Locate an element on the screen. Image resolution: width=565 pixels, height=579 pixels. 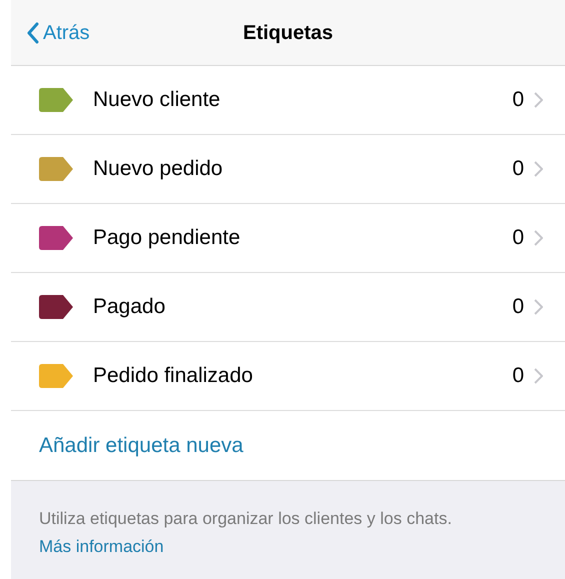
label-row: Pago pendiente 0 is located at coordinates (288, 238).